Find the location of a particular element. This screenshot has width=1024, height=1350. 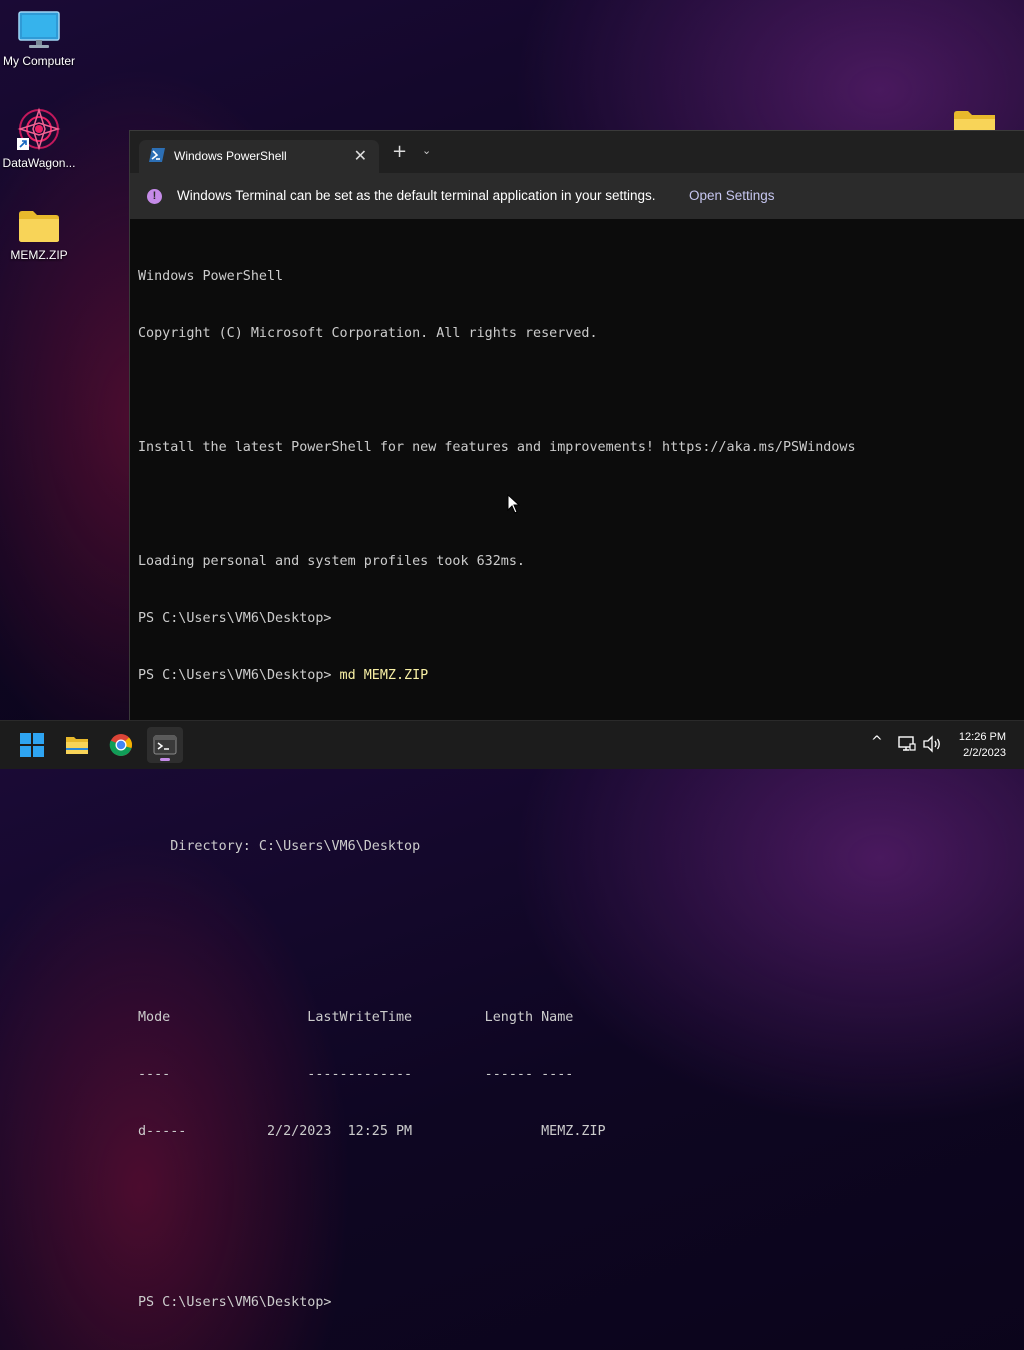

desktop-icon-memz-zip: MEMZ.ZIP is located at coordinates (39, 235).